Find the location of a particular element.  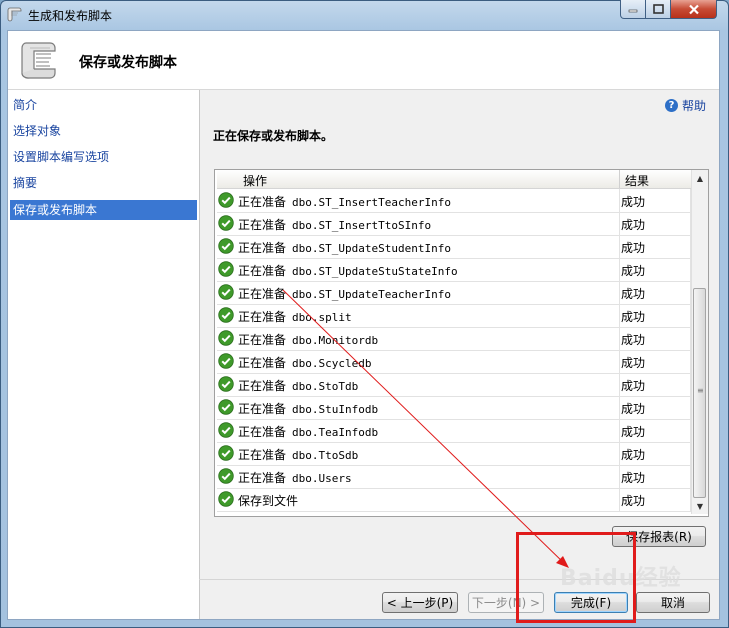

object-name: dbo.split is located at coordinates (322, 317).